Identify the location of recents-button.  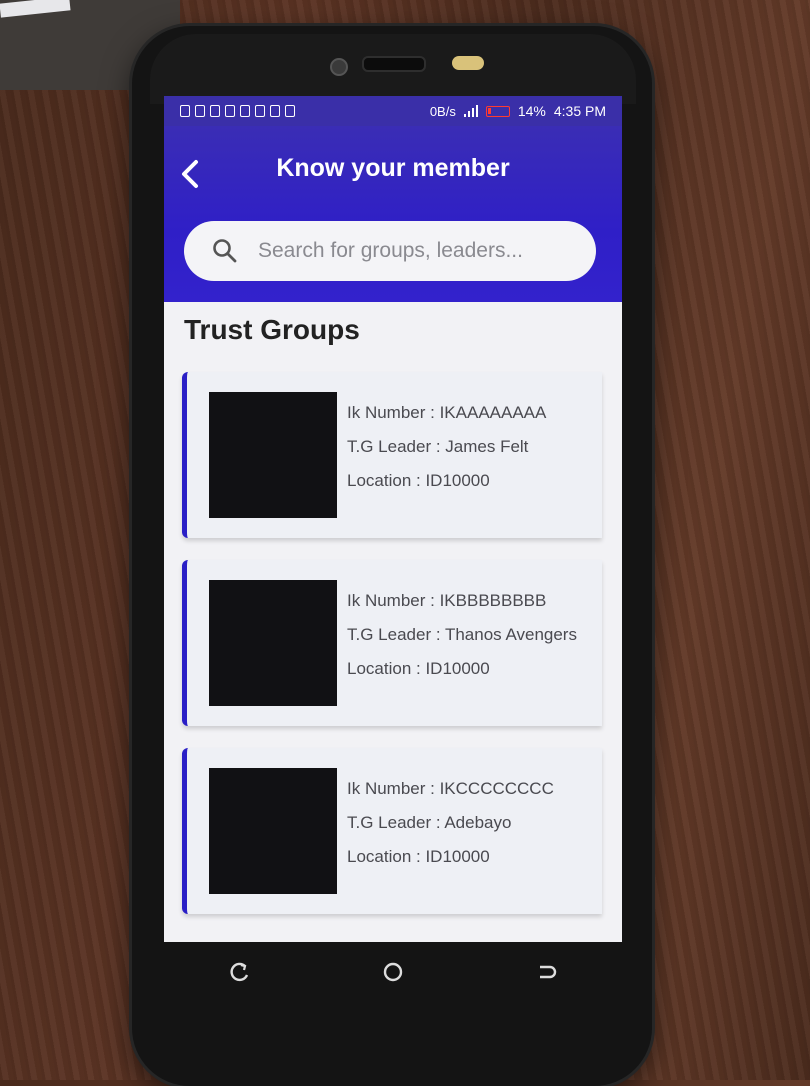
(240, 972).